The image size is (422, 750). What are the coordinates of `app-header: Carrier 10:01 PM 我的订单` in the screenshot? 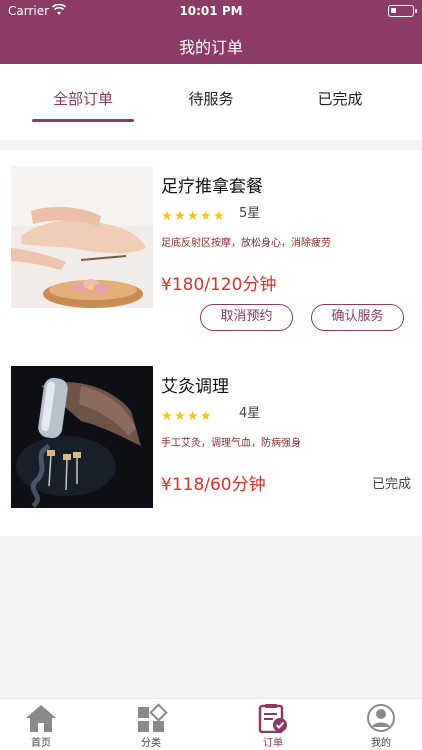 It's located at (211, 32).